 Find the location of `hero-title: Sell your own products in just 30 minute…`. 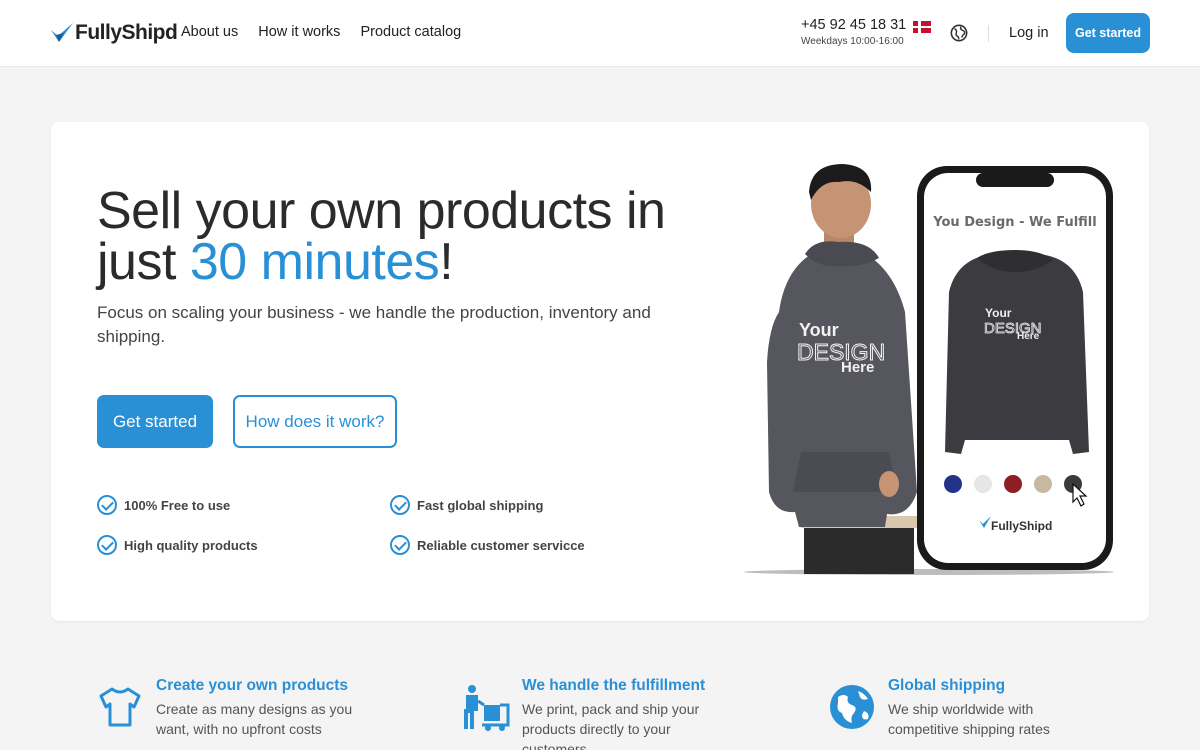

hero-title: Sell your own products in just 30 minute… is located at coordinates (397, 238).